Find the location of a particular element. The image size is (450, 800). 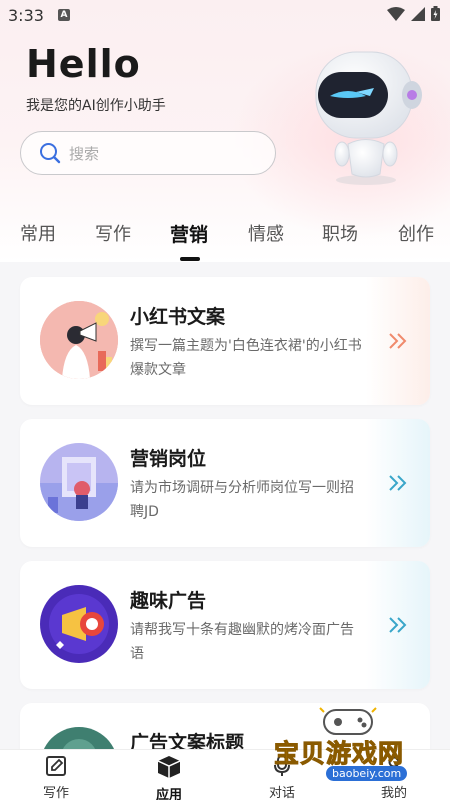

search-icon is located at coordinates (50, 153).